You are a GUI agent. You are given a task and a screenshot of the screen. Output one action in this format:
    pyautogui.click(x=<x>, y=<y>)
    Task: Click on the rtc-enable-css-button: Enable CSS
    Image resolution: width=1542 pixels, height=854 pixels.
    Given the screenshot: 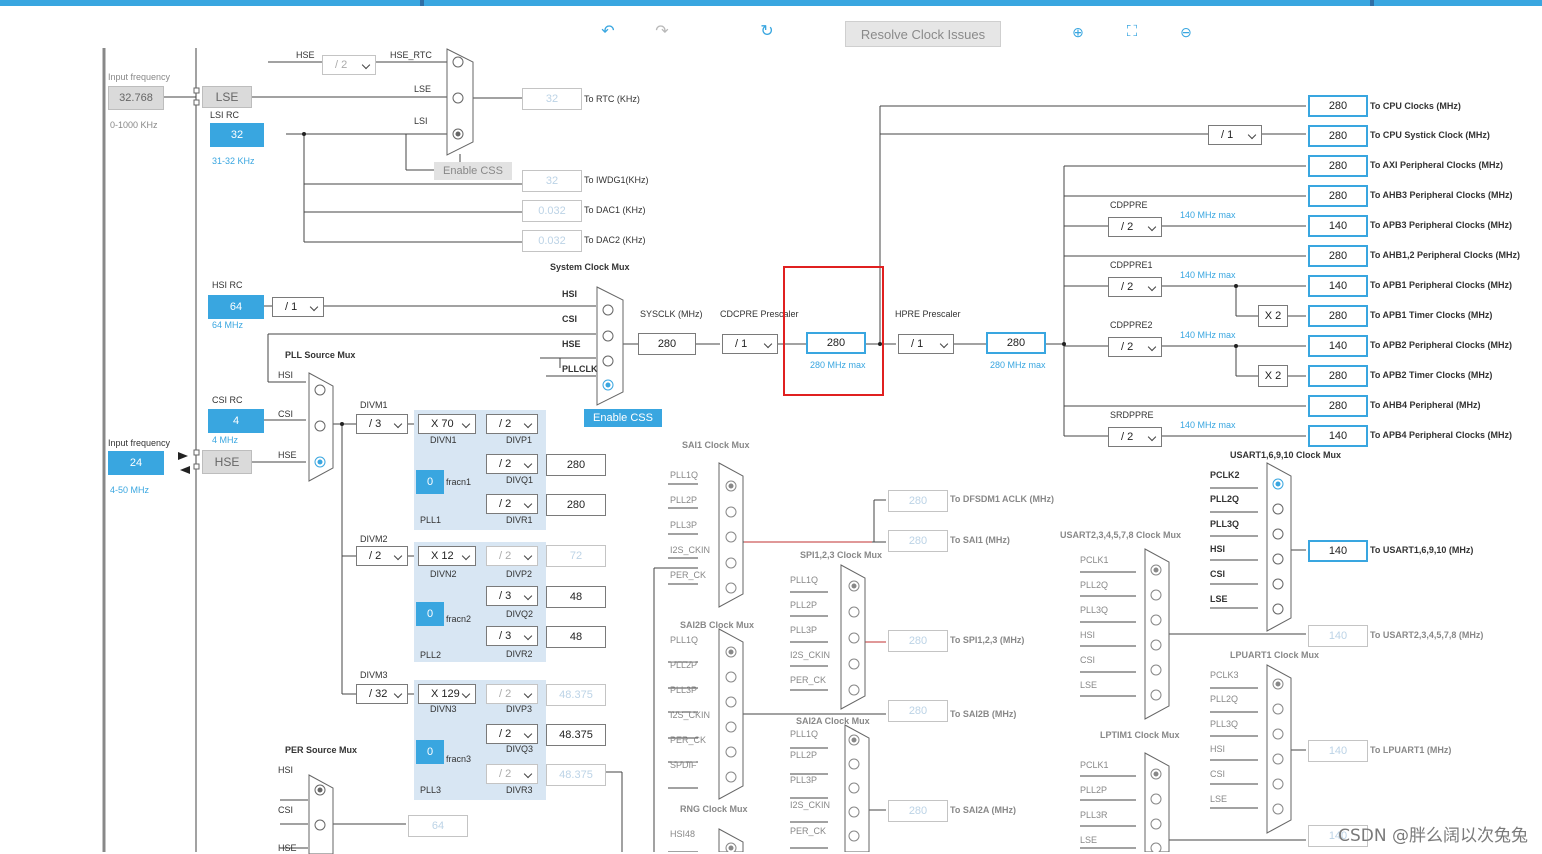 What is the action you would take?
    pyautogui.click(x=473, y=171)
    